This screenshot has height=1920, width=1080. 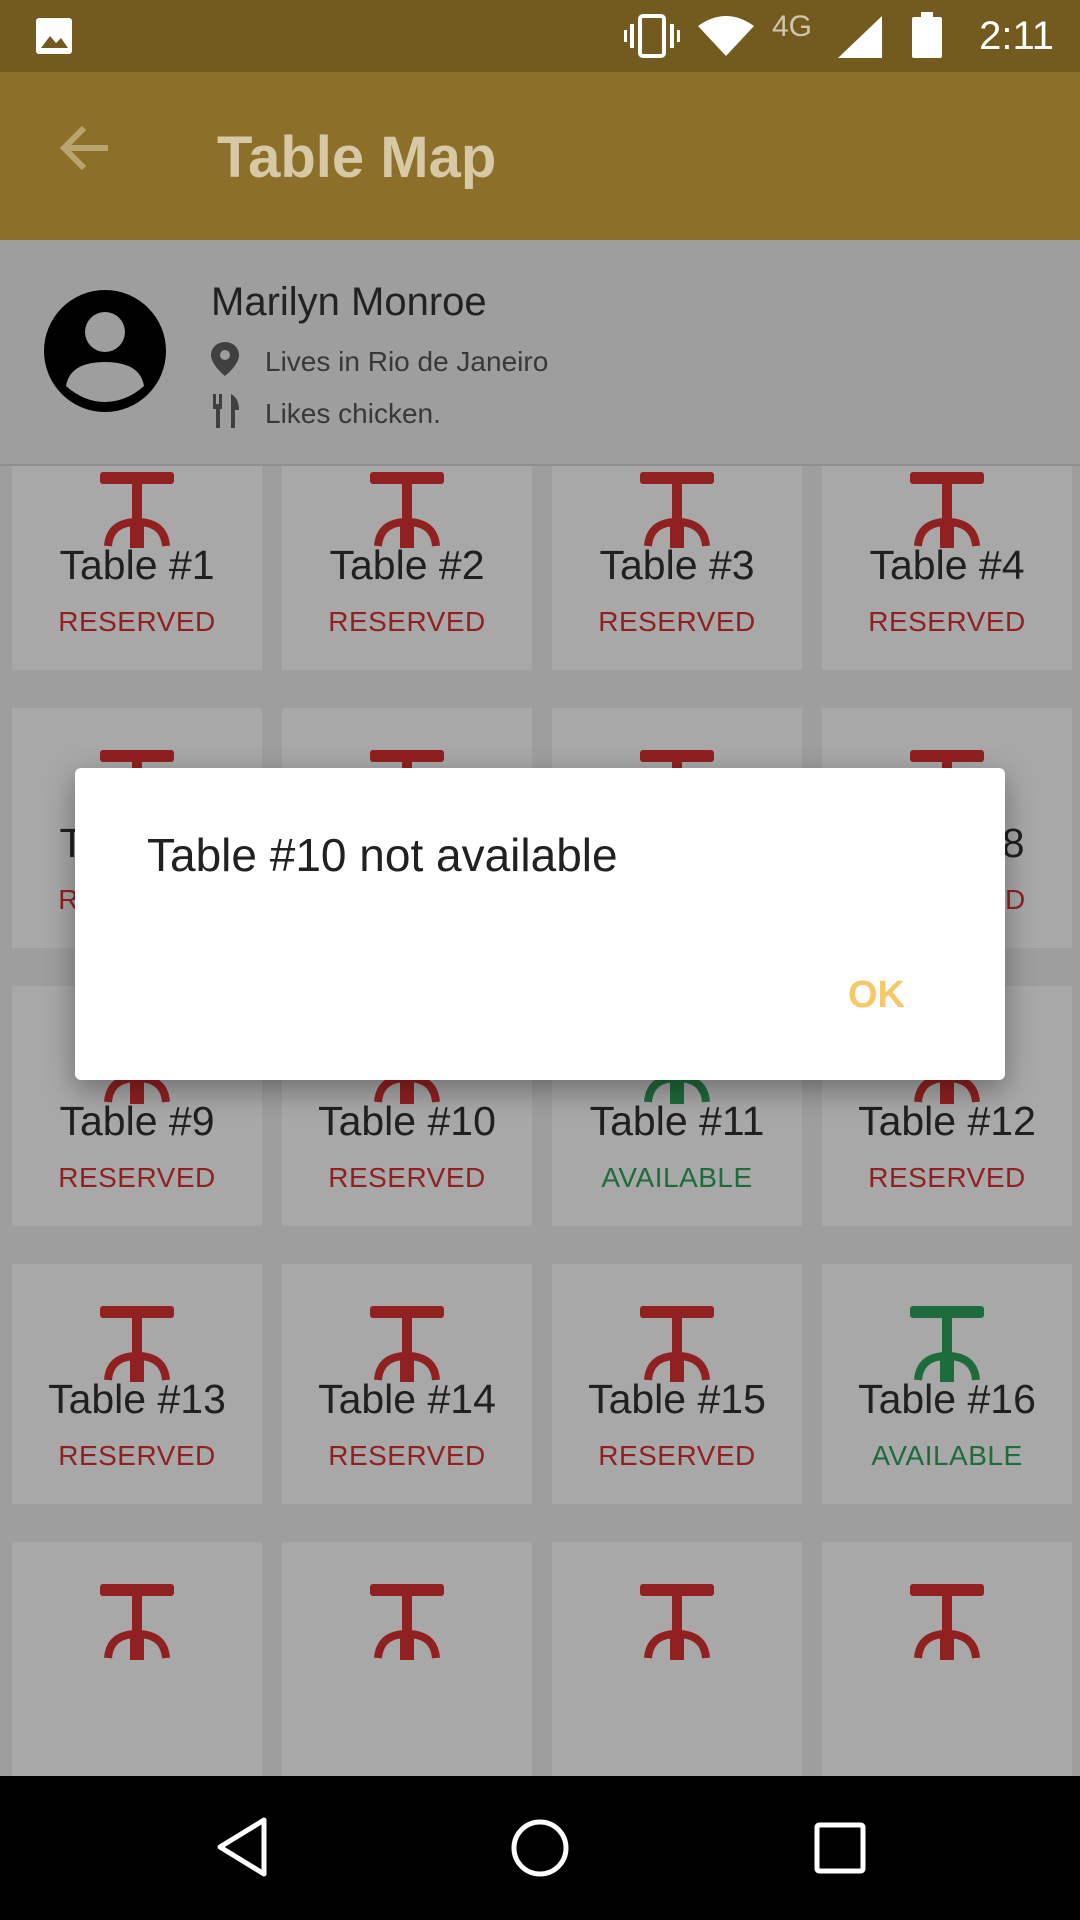 What do you see at coordinates (840, 1848) in the screenshot?
I see `recents-square-icon` at bounding box center [840, 1848].